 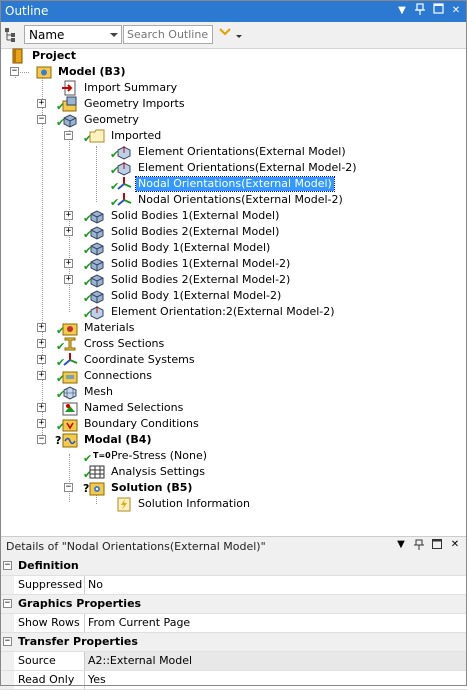 What do you see at coordinates (12, 35) in the screenshot?
I see `tree-filter-icon` at bounding box center [12, 35].